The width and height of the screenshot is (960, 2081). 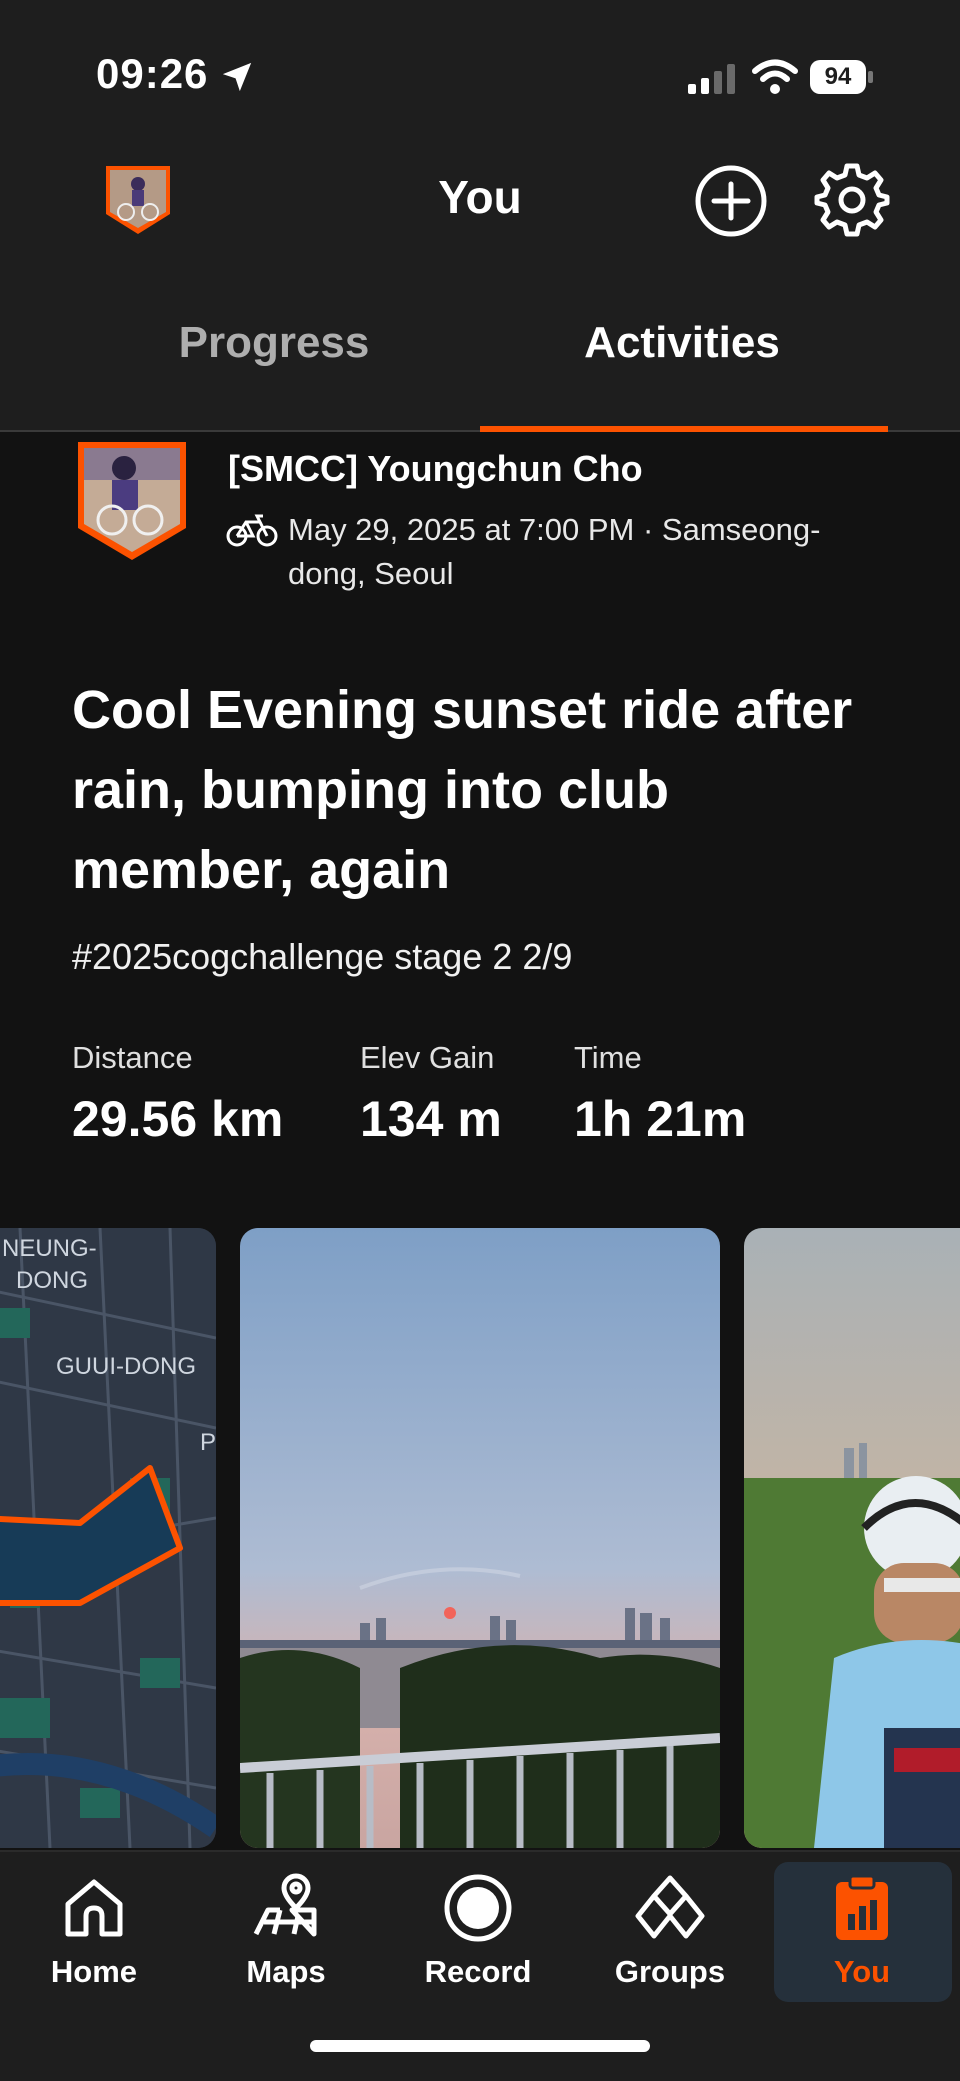 I want to click on activity-photo-selfie, so click(x=852, y=1538).